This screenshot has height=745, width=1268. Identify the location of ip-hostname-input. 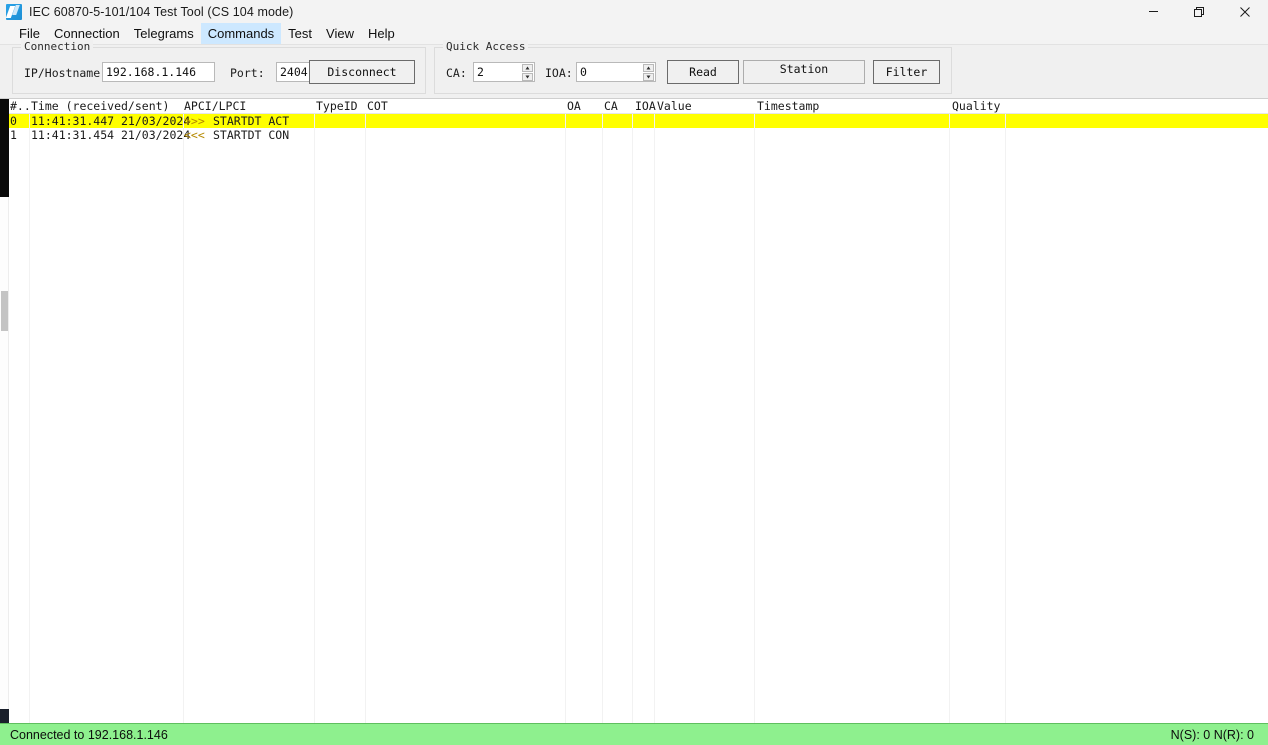
(158, 72).